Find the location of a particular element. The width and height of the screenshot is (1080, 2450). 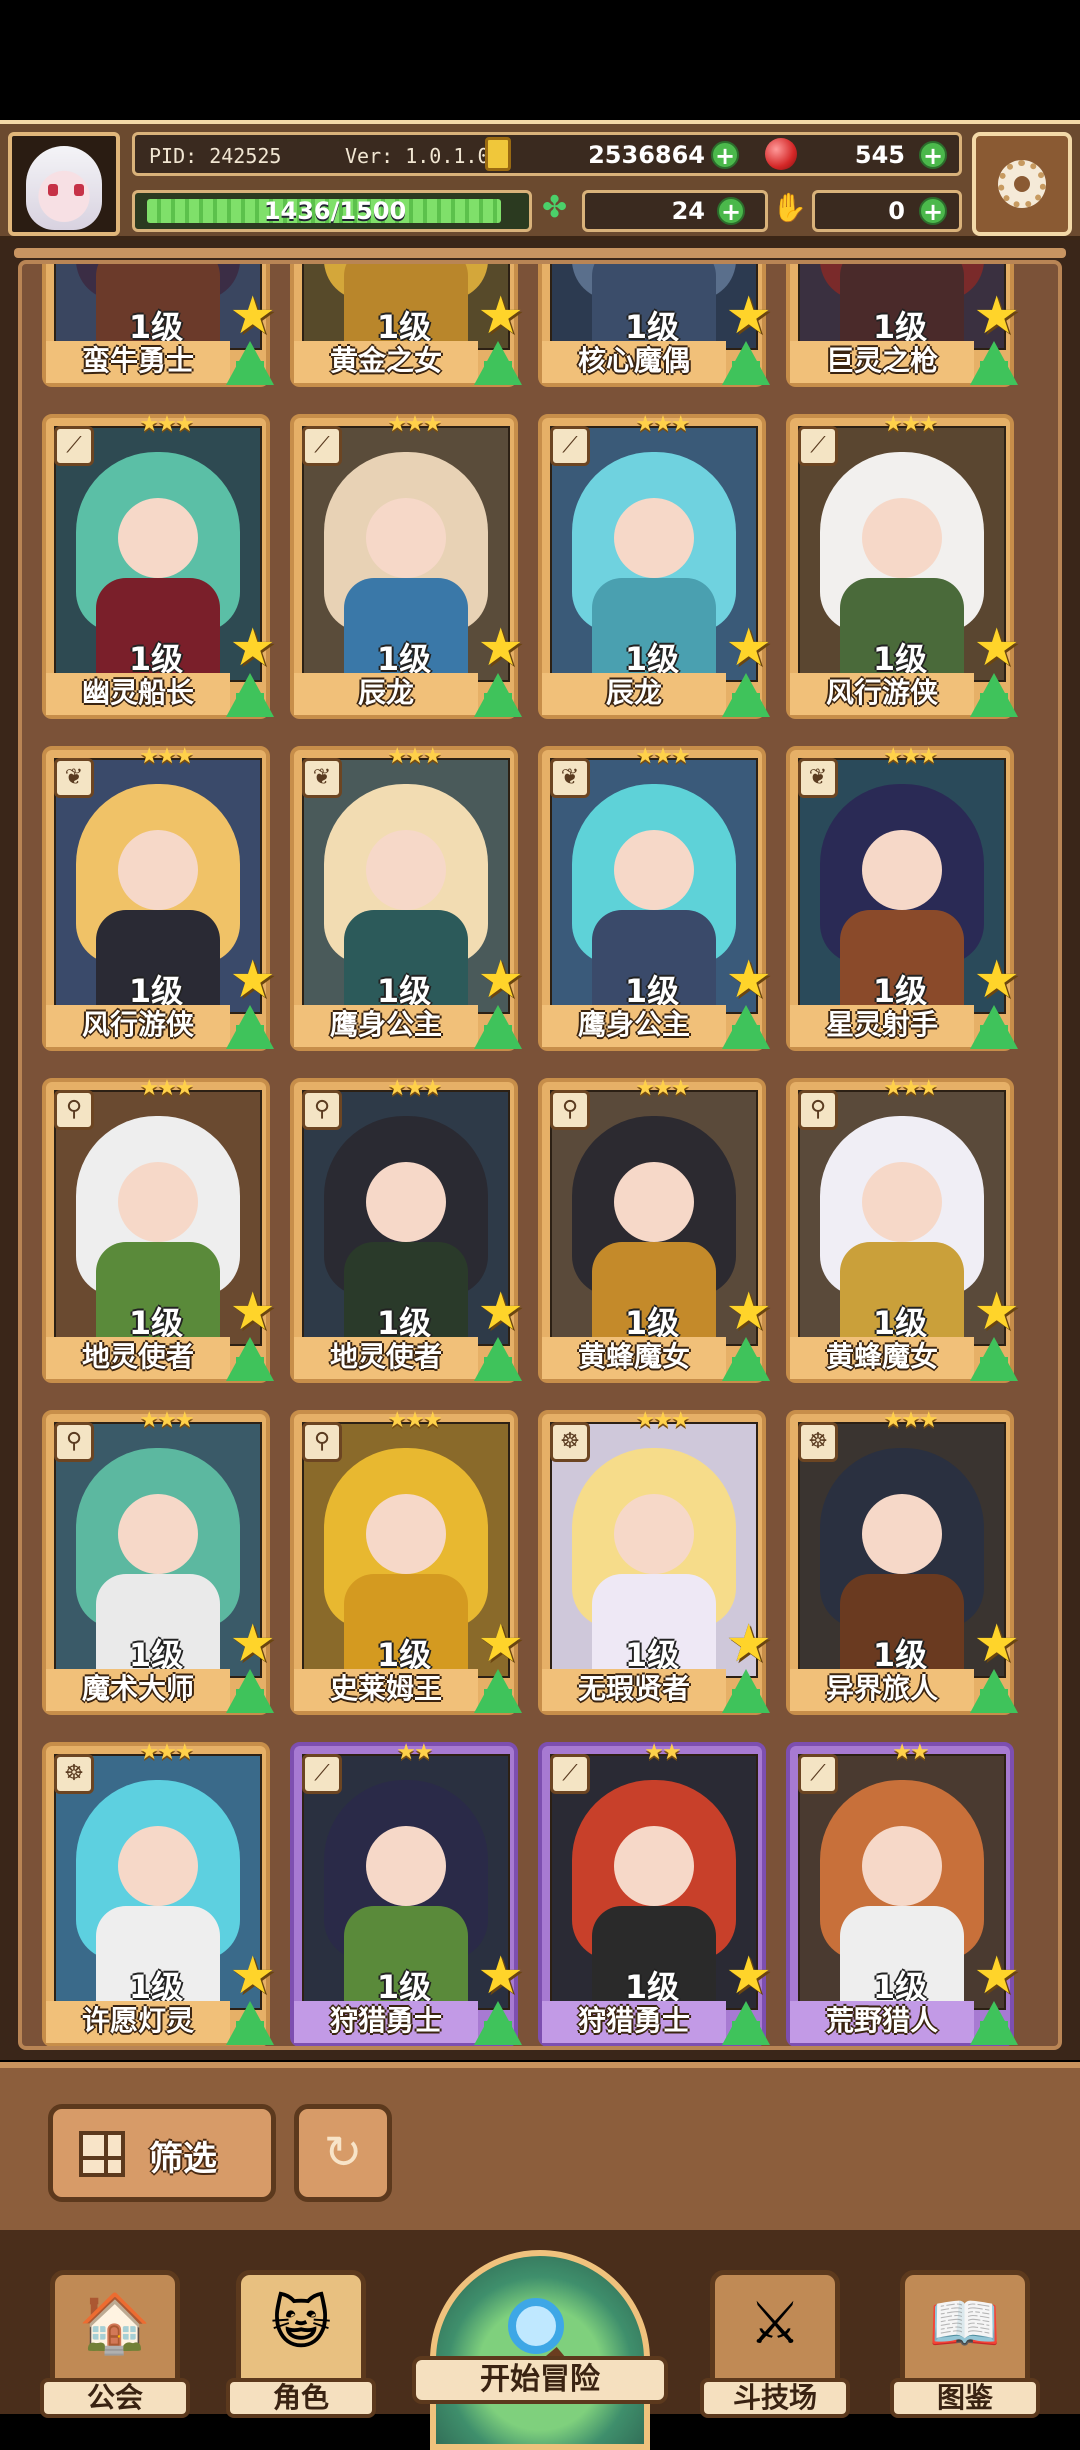

nav-heroes: 😺 角色 is located at coordinates (301, 2344).